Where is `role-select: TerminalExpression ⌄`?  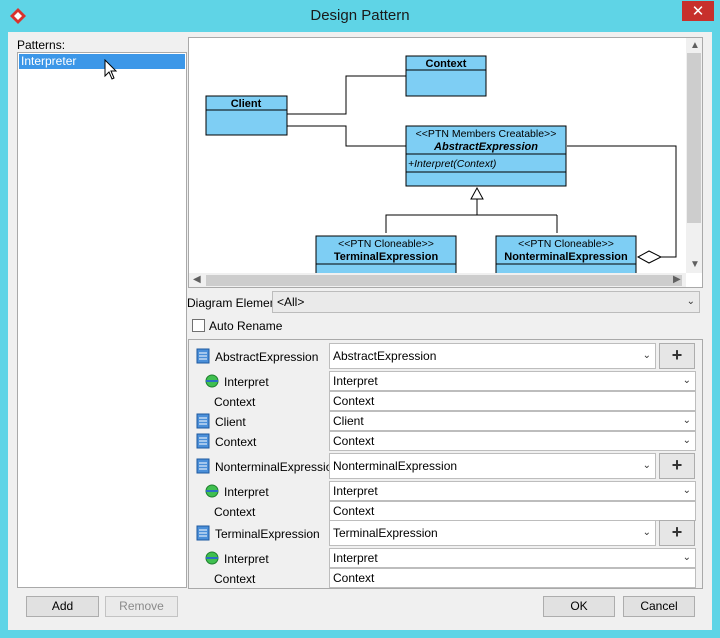 role-select: TerminalExpression ⌄ is located at coordinates (492, 533).